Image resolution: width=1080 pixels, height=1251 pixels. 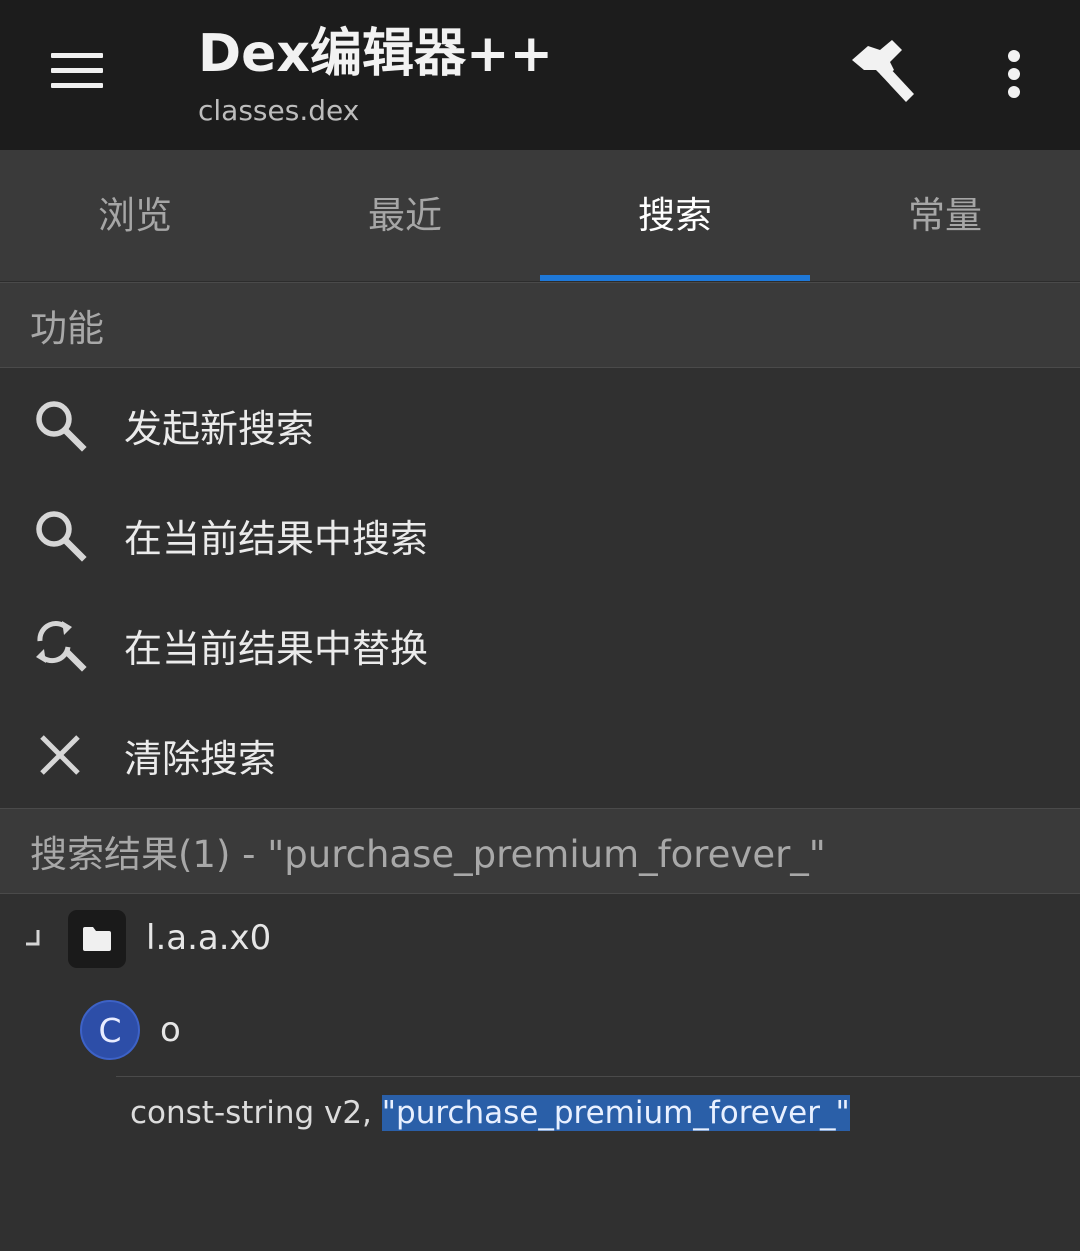 I want to click on search-in-results-item: 在当前结果中搜索, so click(x=540, y=535).